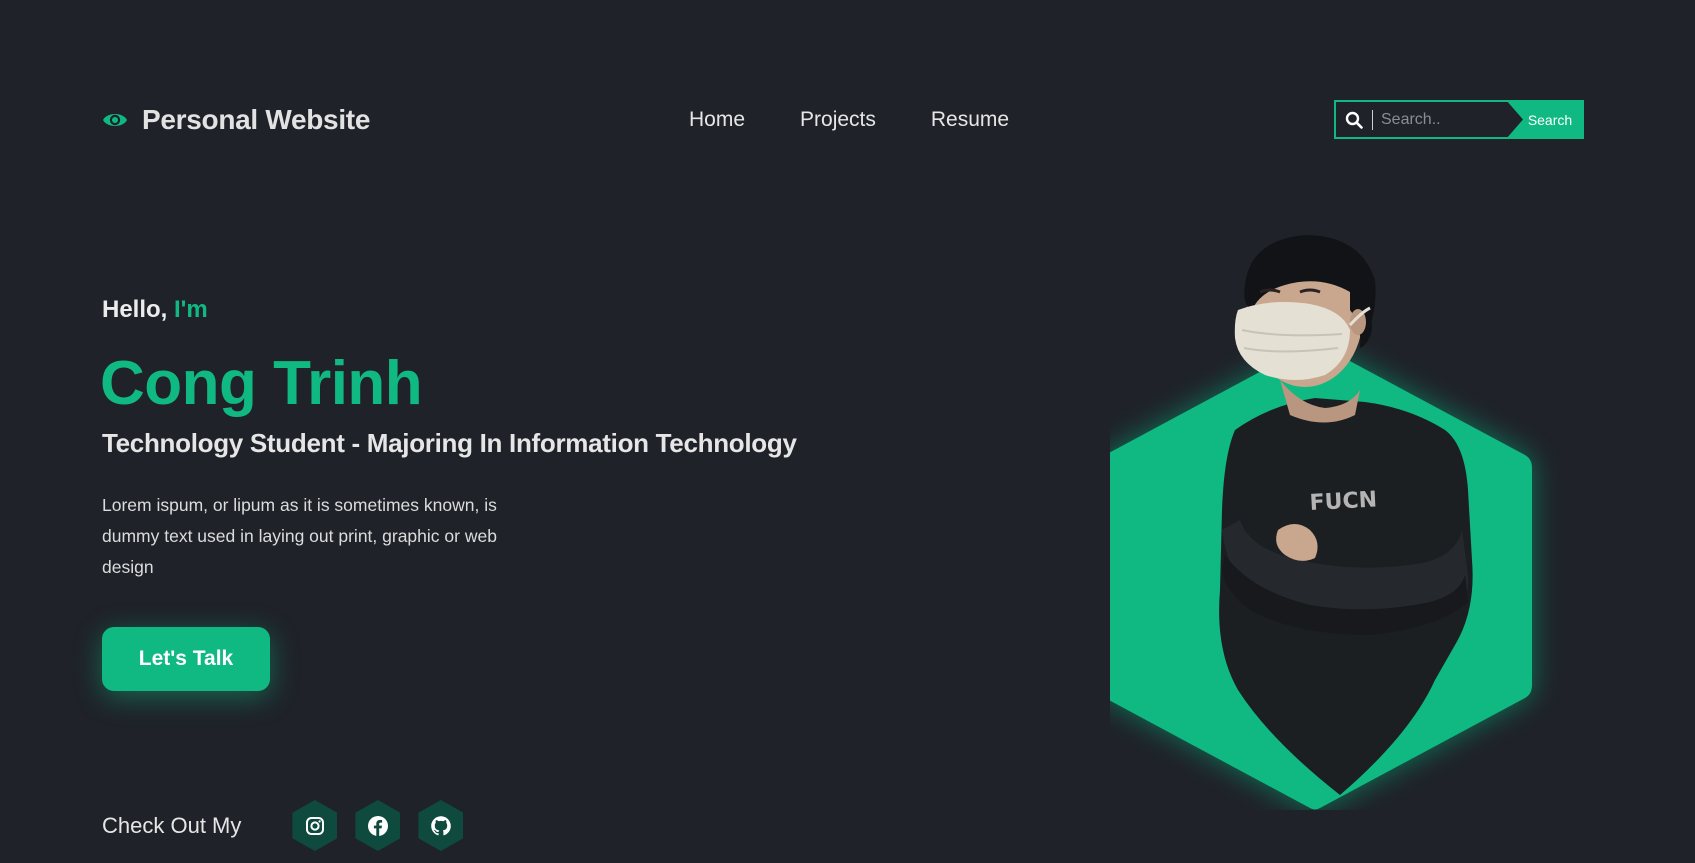  I want to click on instagram-link, so click(315, 825).